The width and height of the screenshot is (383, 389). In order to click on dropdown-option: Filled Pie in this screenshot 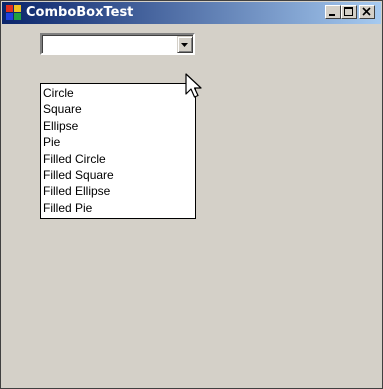, I will do `click(67, 208)`.